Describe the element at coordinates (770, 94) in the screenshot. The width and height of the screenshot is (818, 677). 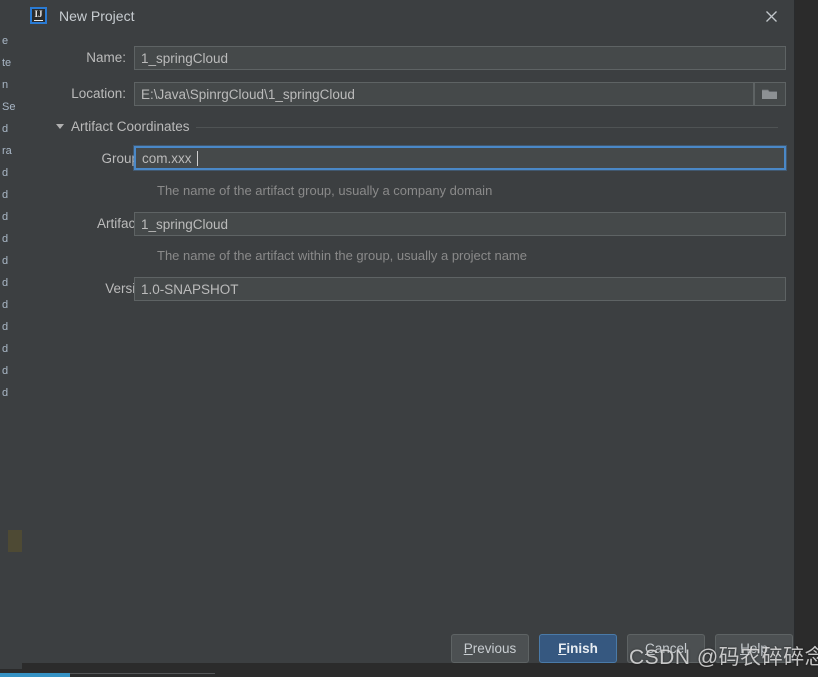
I see `folder-icon` at that location.